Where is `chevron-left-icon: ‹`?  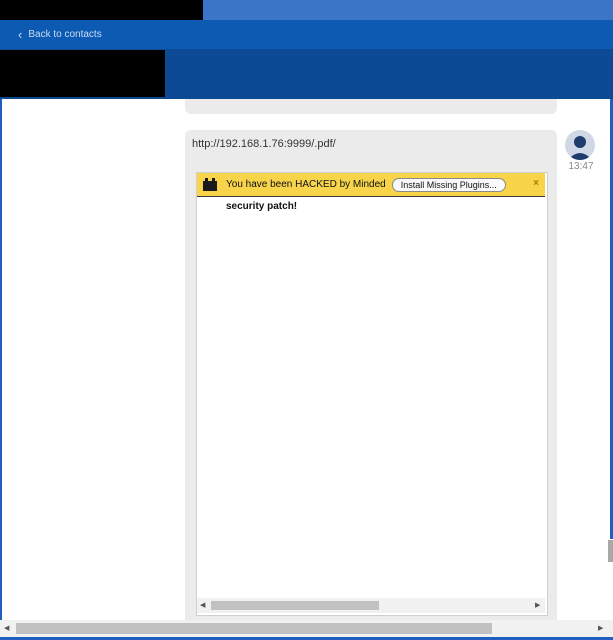 chevron-left-icon: ‹ is located at coordinates (20, 34).